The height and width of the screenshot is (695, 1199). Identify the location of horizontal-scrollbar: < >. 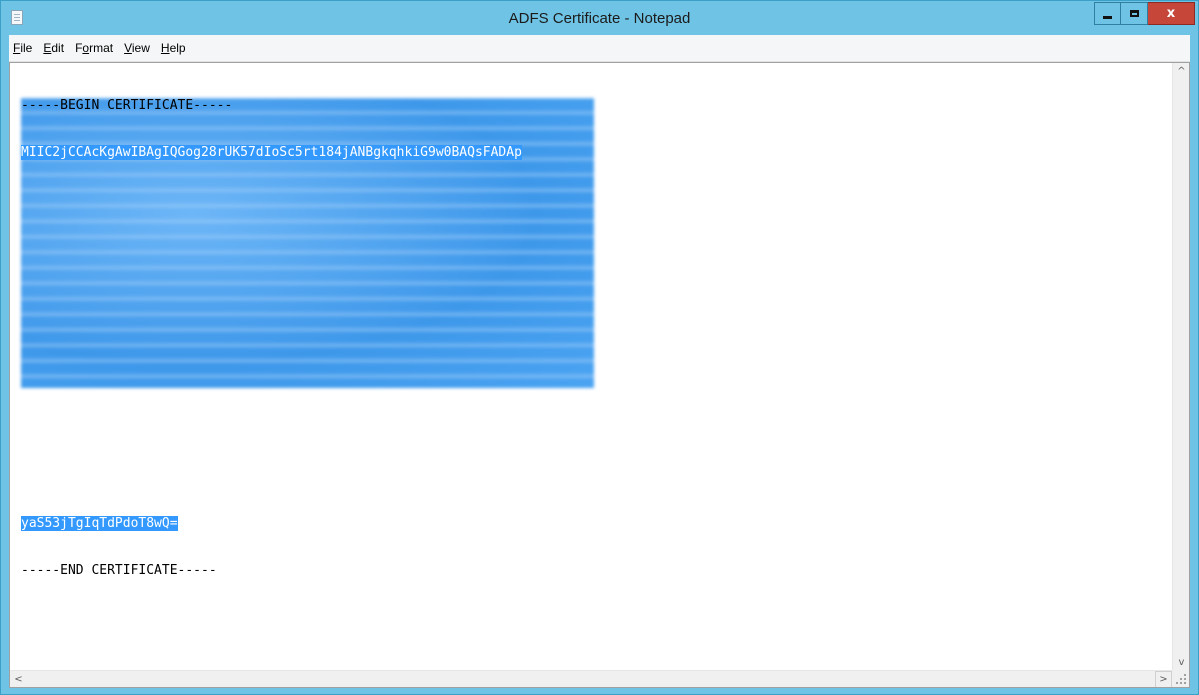
(591, 678).